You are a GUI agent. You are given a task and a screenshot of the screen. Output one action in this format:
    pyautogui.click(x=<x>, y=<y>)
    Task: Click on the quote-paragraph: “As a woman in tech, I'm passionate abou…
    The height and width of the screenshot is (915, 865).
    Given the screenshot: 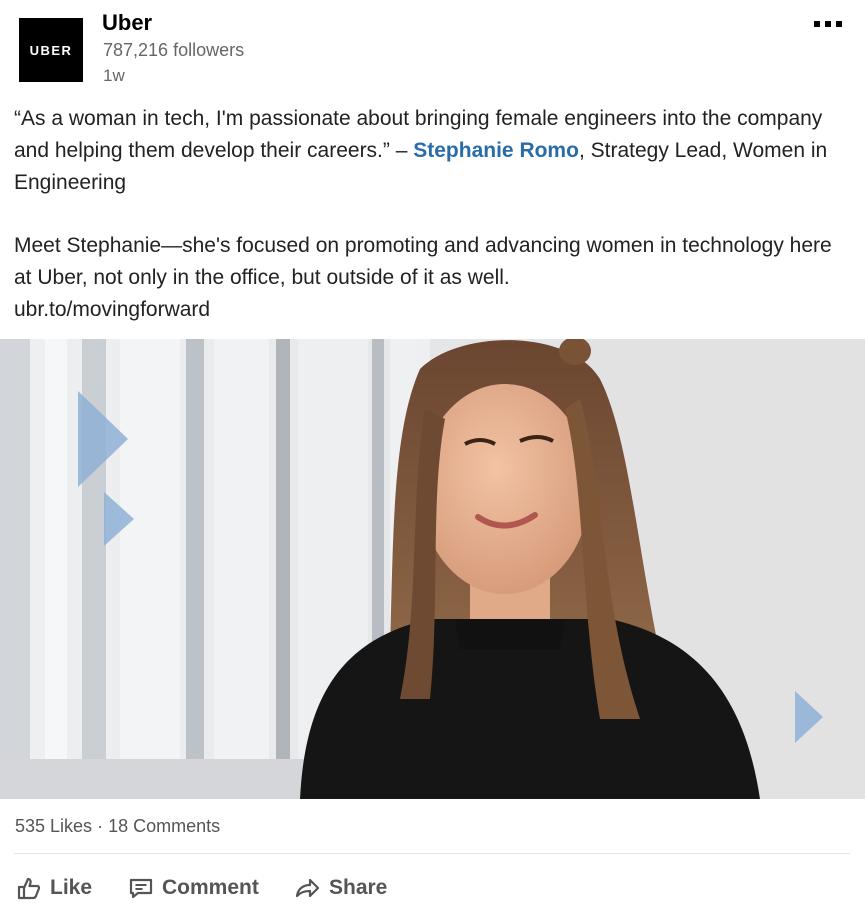 What is the action you would take?
    pyautogui.click(x=434, y=151)
    